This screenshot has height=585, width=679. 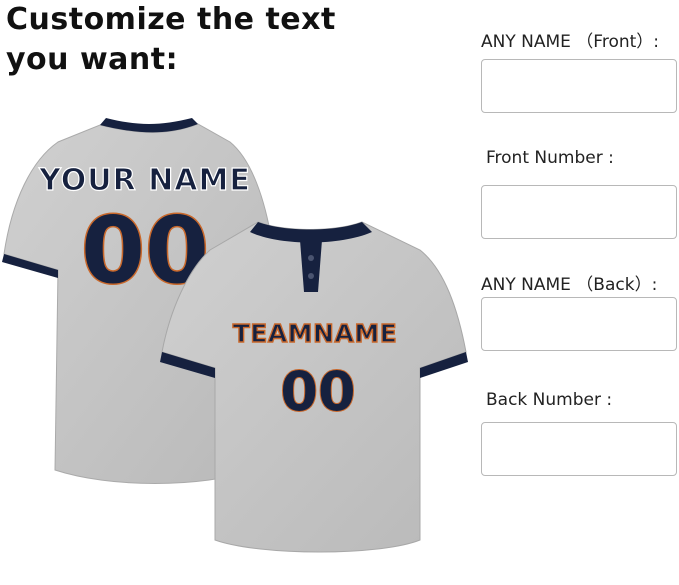 What do you see at coordinates (144, 180) in the screenshot?
I see `back-jersey-name: YOUR NAME` at bounding box center [144, 180].